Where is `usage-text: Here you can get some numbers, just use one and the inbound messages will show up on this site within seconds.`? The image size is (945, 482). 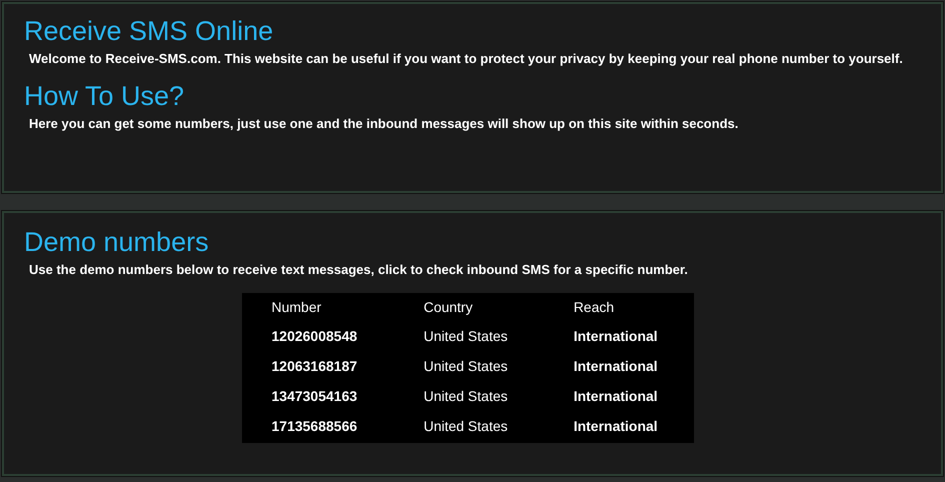 usage-text: Here you can get some numbers, just use one and the inbound messages will show up on this site within seconds. is located at coordinates (384, 123).